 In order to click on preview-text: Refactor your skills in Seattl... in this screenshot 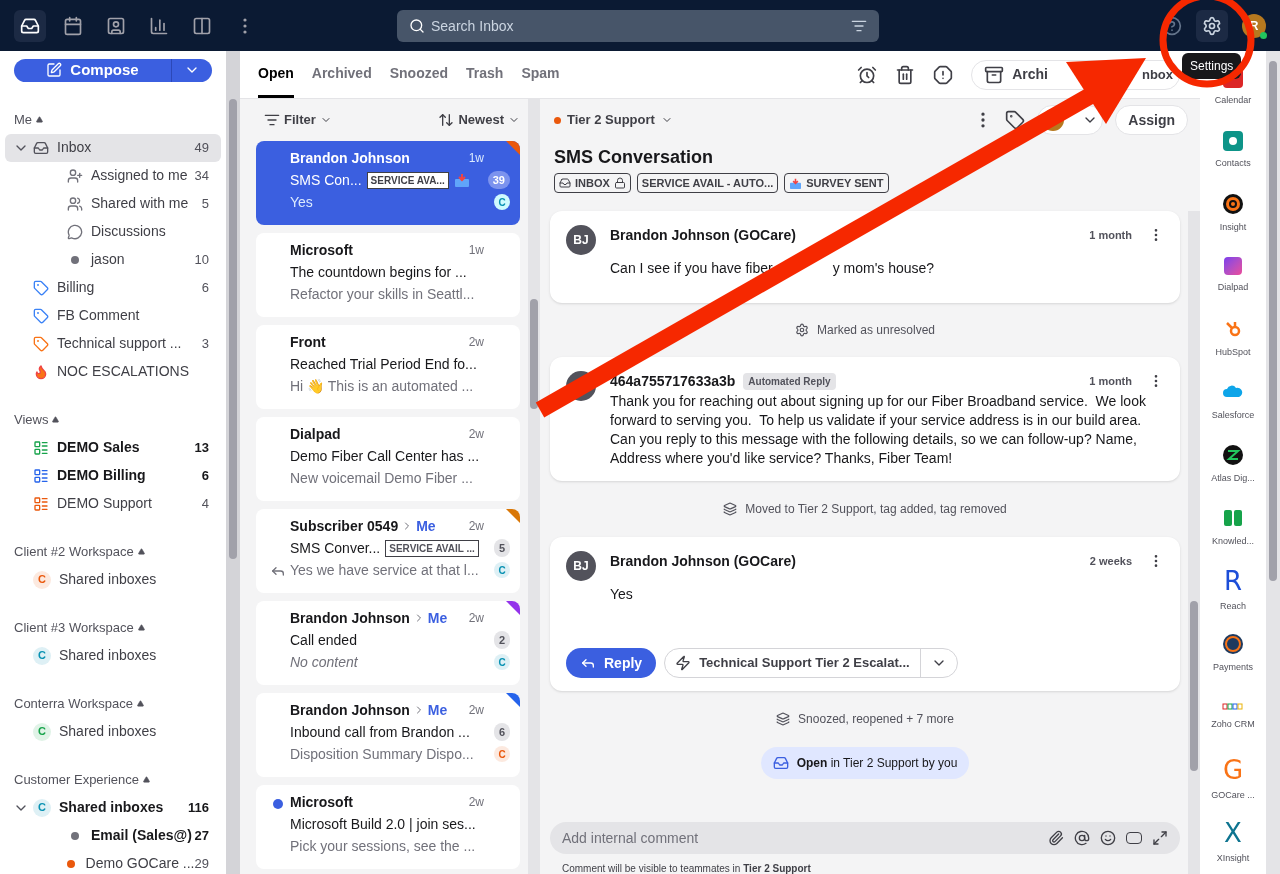, I will do `click(382, 294)`.